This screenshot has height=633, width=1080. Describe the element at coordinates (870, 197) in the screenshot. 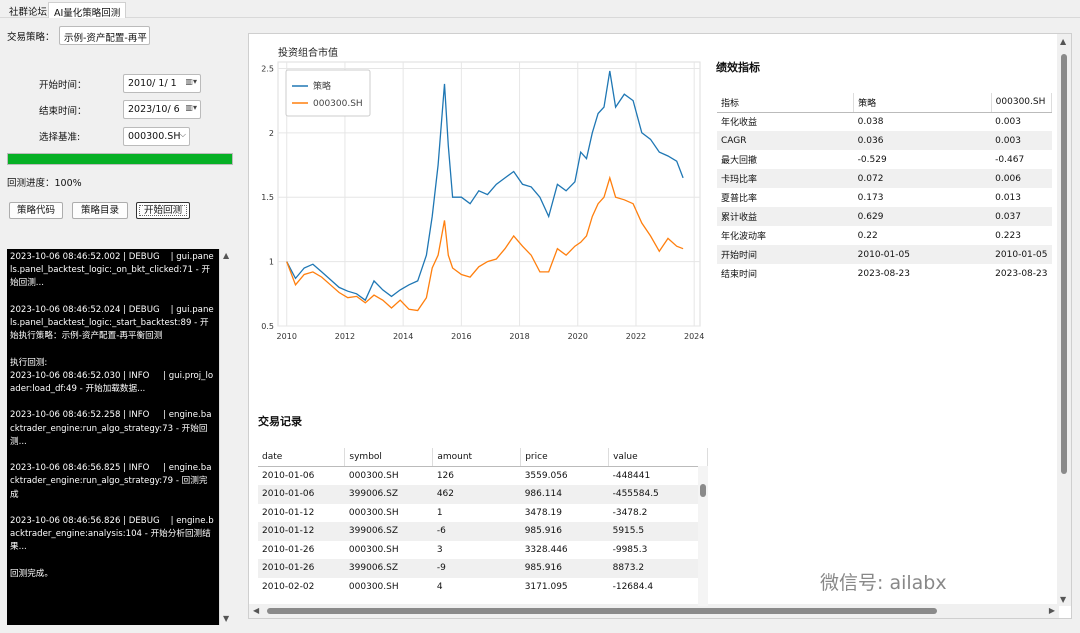

I see `perf-cell: 0.173` at that location.